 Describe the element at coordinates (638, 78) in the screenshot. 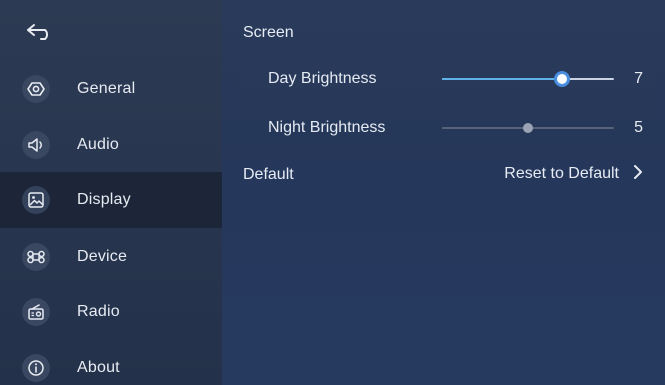

I see `day-brightness-value: 7` at that location.